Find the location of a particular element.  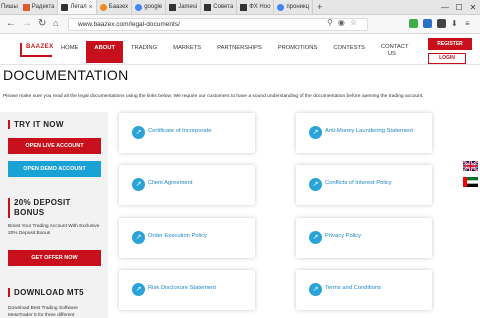

document-card: ↗ Certificate of Incorporate is located at coordinates (187, 133).